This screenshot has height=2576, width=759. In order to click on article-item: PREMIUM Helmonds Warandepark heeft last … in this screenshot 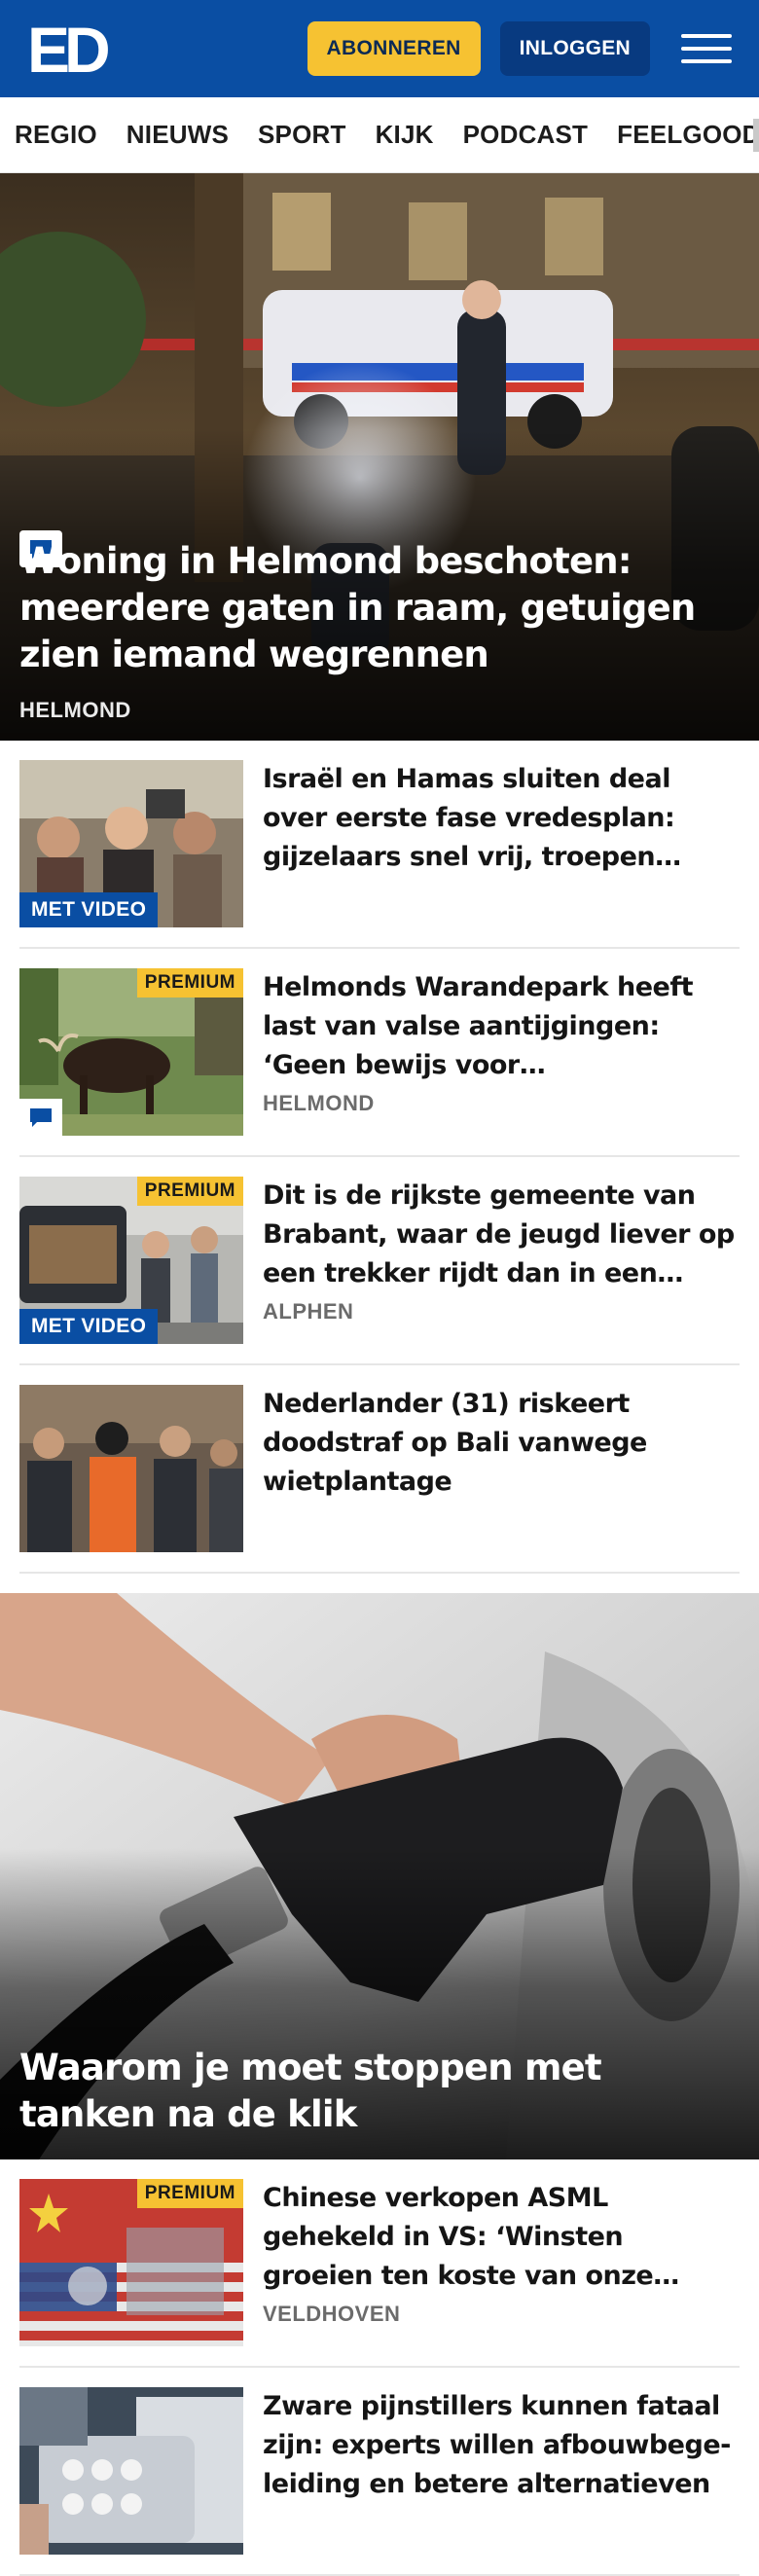, I will do `click(379, 1053)`.